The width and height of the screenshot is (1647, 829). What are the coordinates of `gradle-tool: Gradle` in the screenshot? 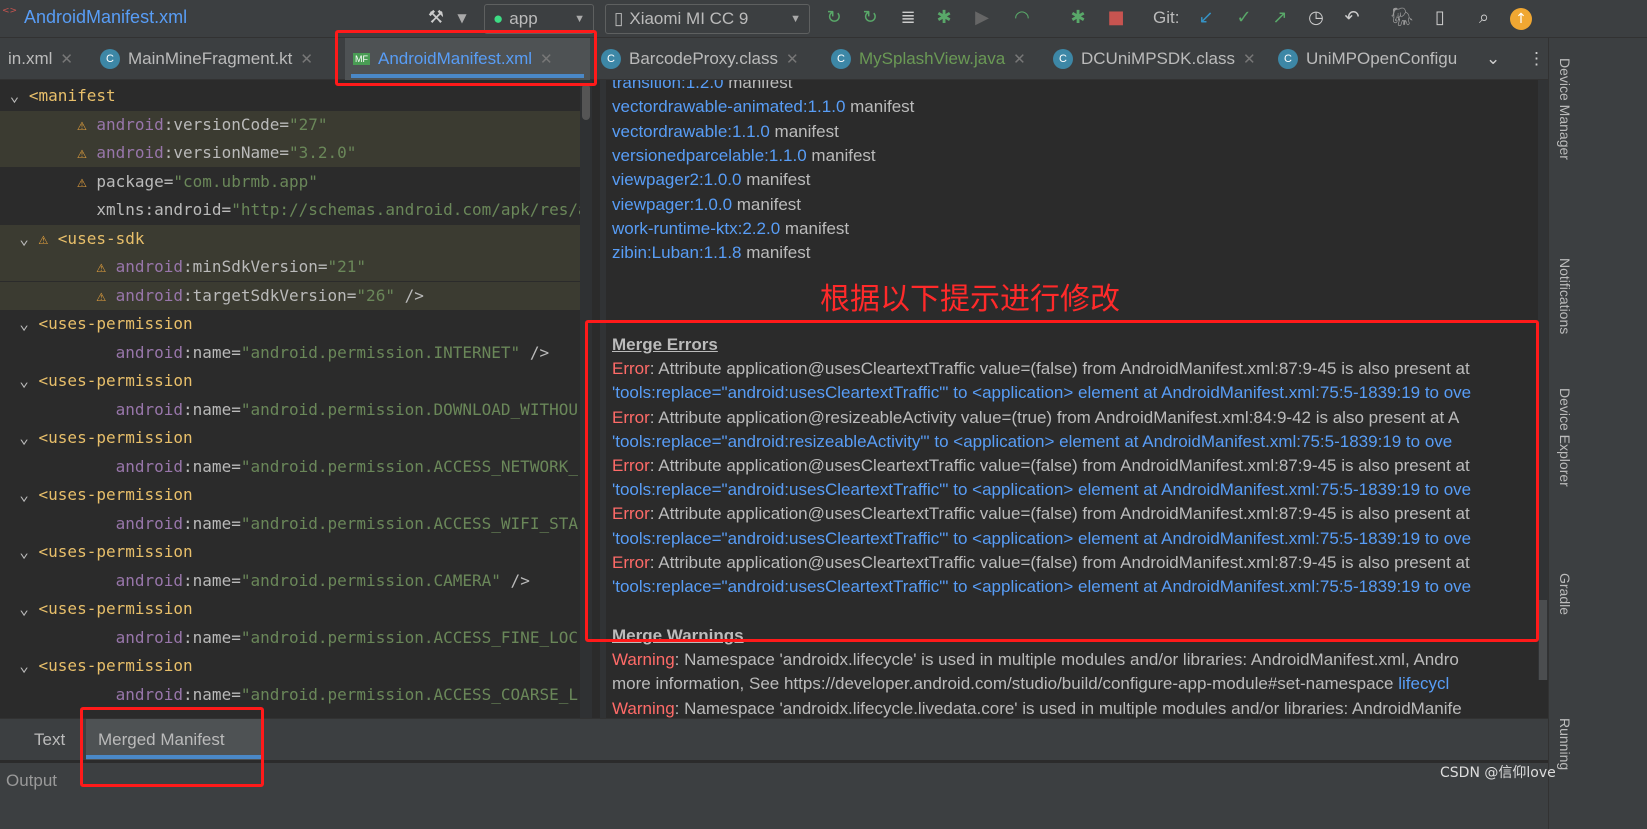 It's located at (1565, 594).